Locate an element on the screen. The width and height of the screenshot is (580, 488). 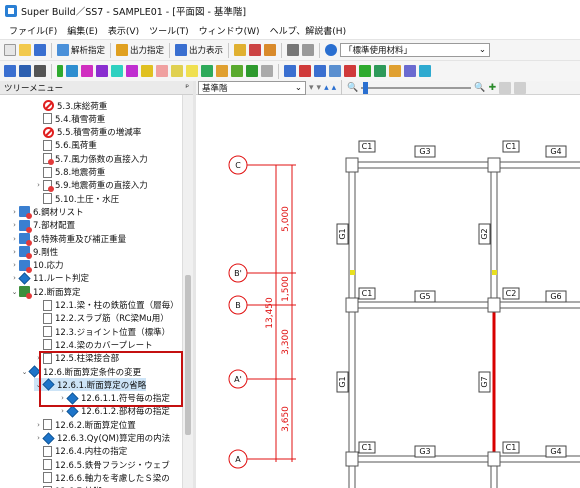
pencil-icon is located at coordinates (147, 71).